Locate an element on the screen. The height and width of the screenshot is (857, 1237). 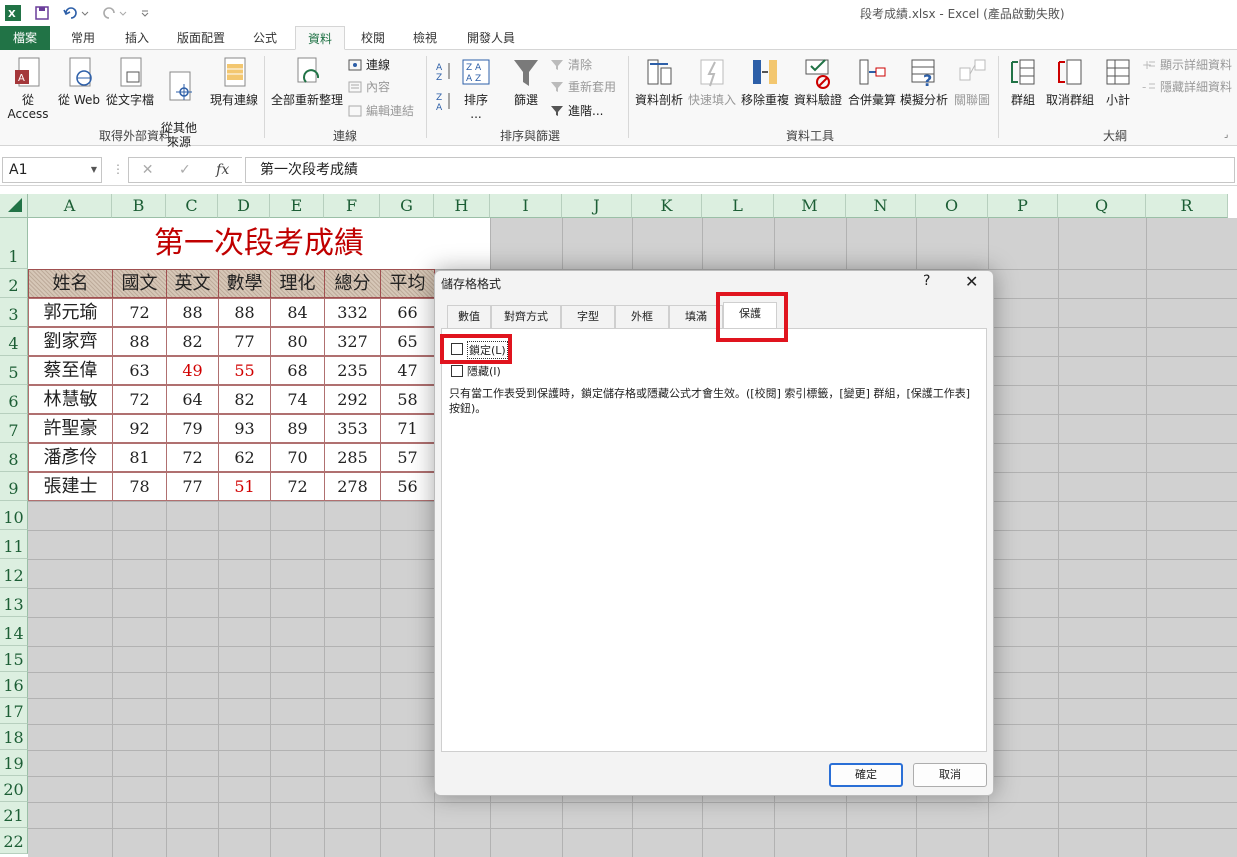
name-box: A1 ▼ is located at coordinates (52, 170).